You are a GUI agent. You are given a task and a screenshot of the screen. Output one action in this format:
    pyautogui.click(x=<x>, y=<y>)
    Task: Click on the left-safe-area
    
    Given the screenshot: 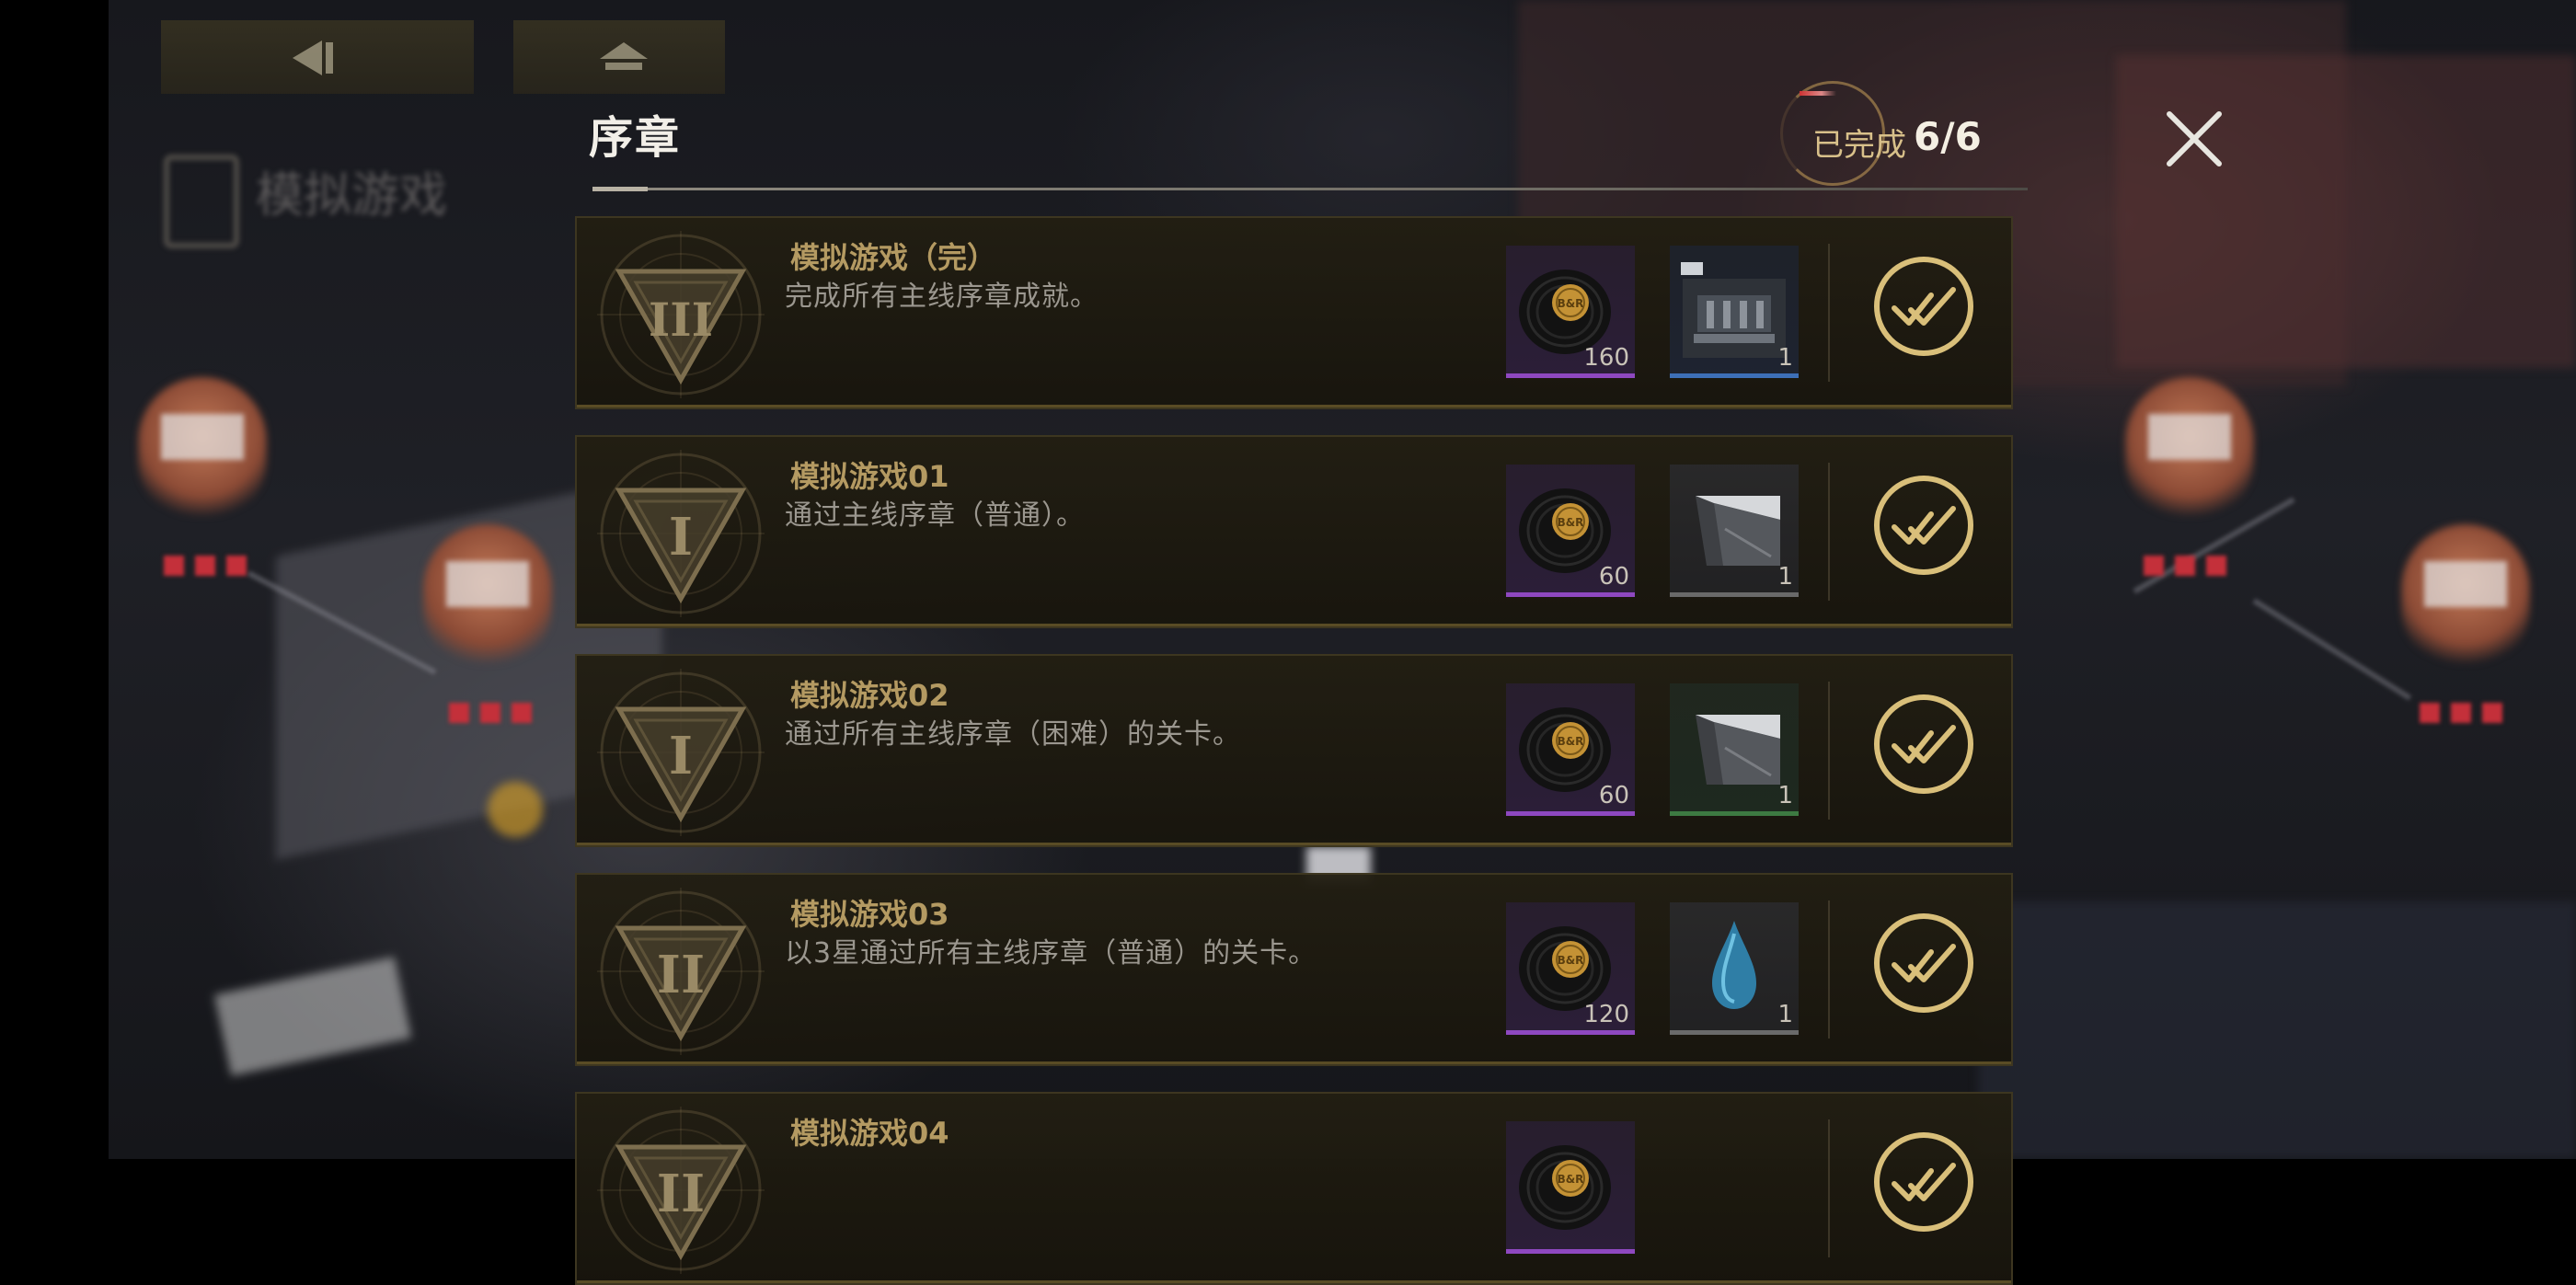 What is the action you would take?
    pyautogui.click(x=54, y=579)
    